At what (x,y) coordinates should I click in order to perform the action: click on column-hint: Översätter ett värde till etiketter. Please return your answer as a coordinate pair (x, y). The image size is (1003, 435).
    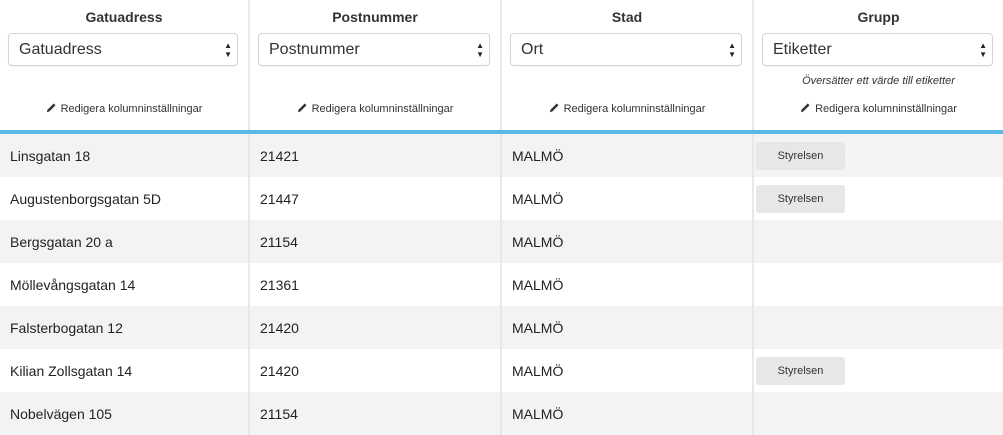
    Looking at the image, I should click on (878, 81).